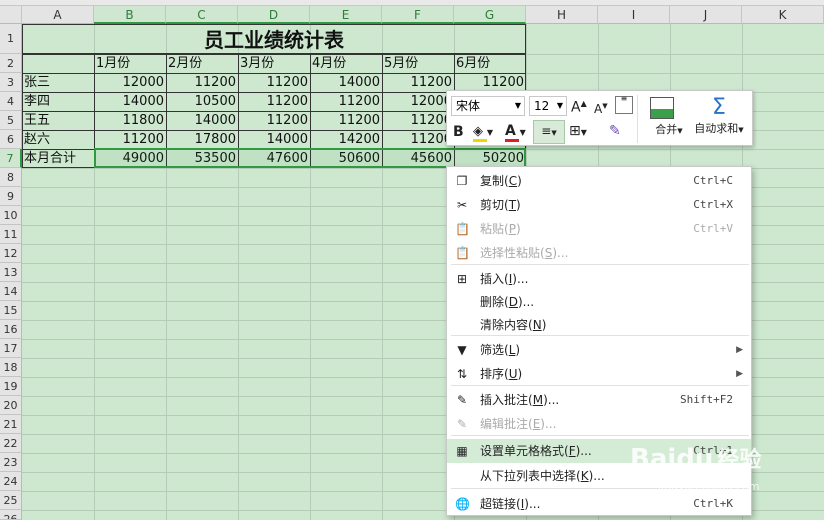 The width and height of the screenshot is (824, 520). What do you see at coordinates (418, 64) in the screenshot?
I see `month-header-cell: 5月份` at bounding box center [418, 64].